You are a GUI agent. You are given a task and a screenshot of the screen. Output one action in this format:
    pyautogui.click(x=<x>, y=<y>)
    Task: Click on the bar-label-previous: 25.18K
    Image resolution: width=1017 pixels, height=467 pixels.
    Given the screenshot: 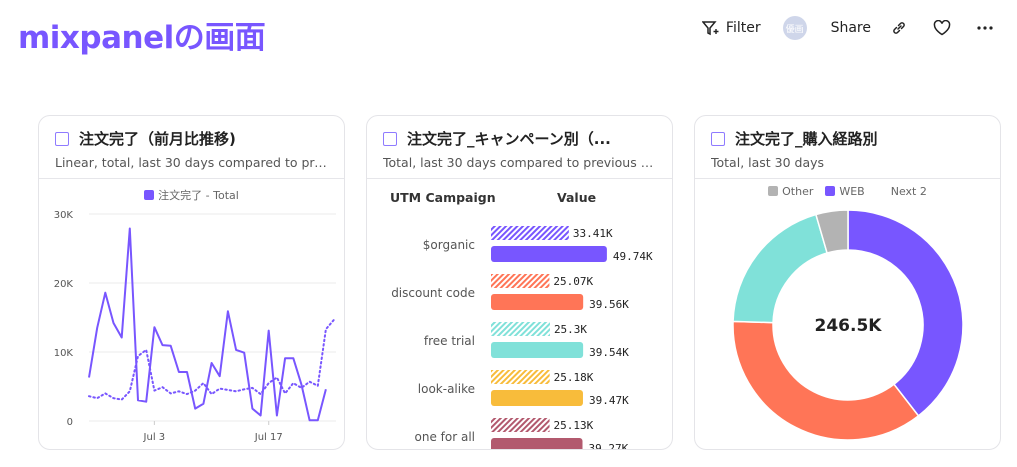 What is the action you would take?
    pyautogui.click(x=574, y=377)
    